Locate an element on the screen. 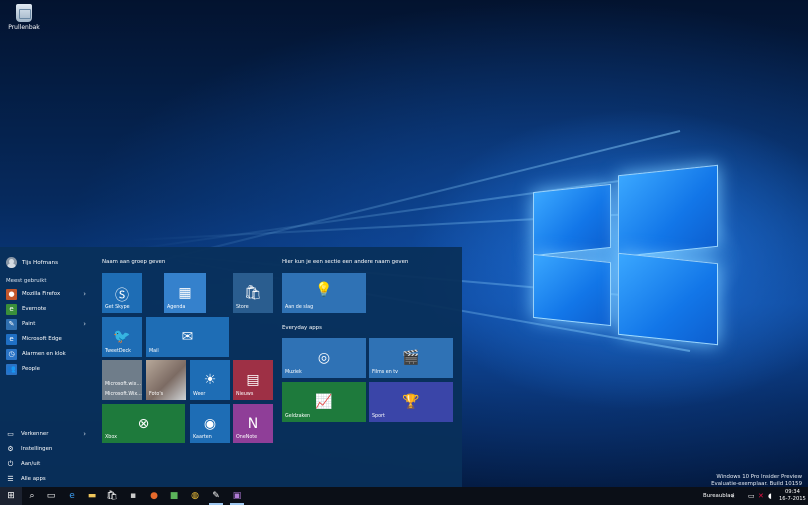 The width and height of the screenshot is (808, 505). app-label: Alarmen en klok is located at coordinates (44, 354).